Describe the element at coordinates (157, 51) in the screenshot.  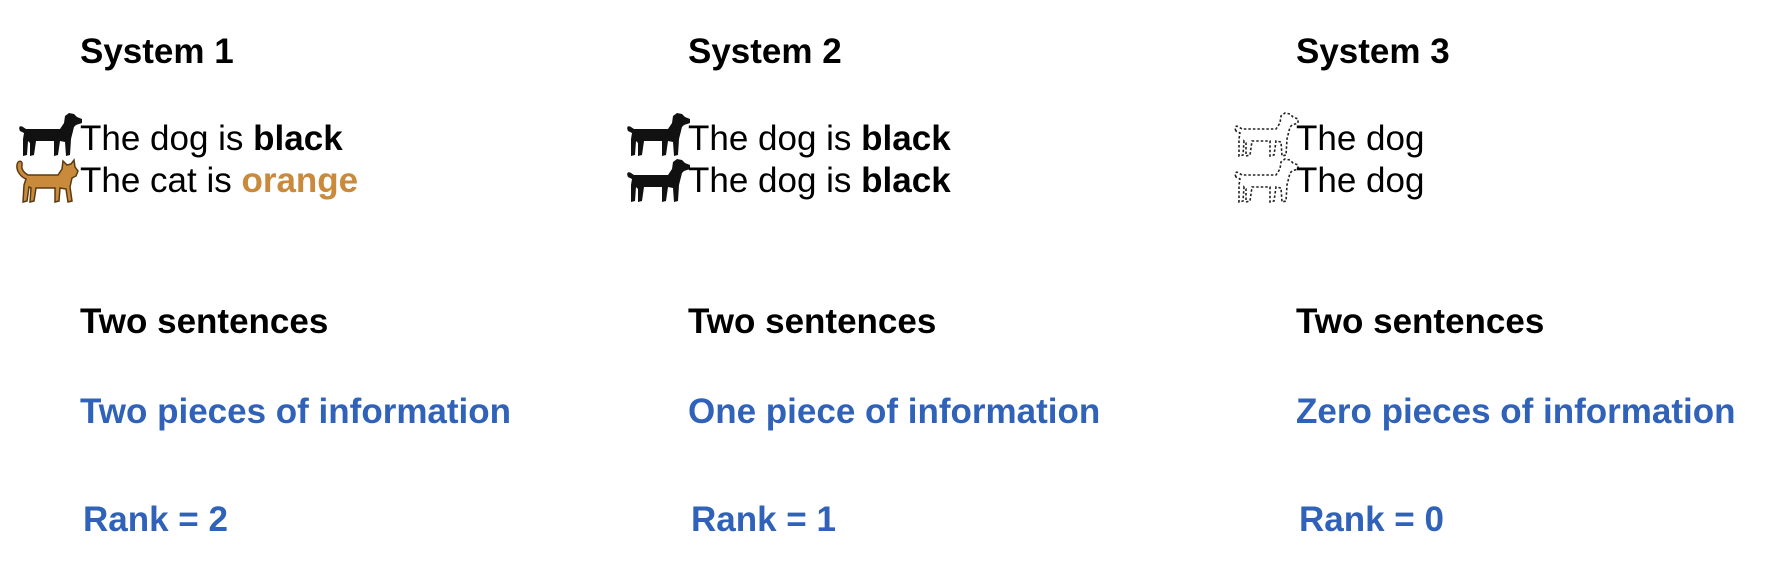
I see `system-title: System 1` at that location.